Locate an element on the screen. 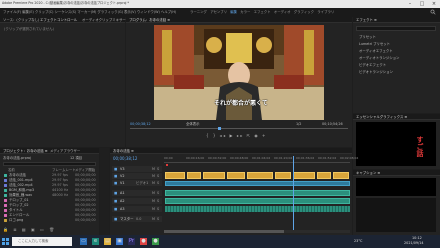  tab-effects: エフェクト ≡ is located at coordinates (366, 20).